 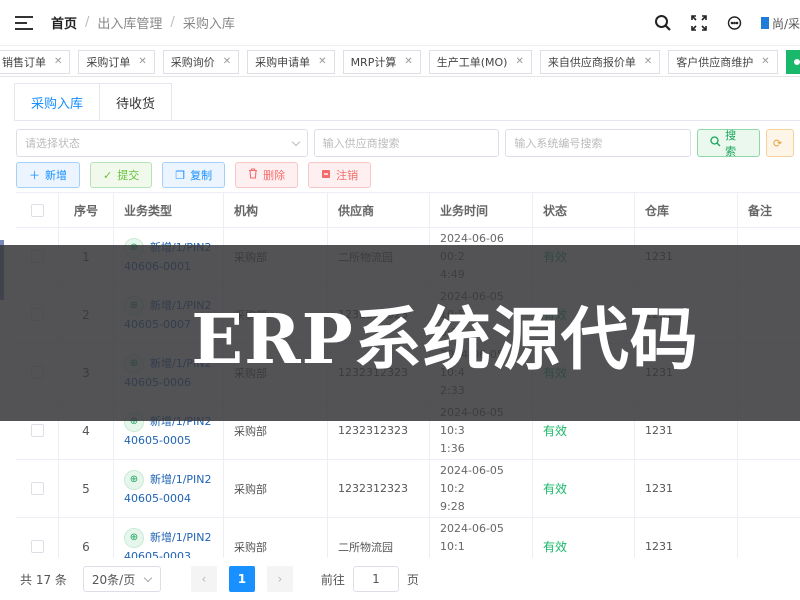 I want to click on add-button: ＋ 新增, so click(x=48, y=175).